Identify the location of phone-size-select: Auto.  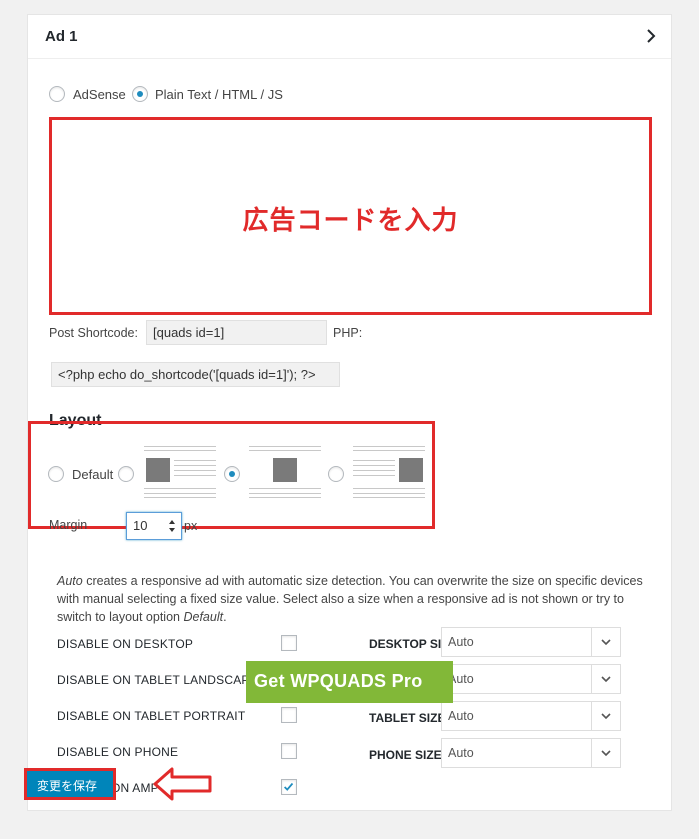
(531, 753).